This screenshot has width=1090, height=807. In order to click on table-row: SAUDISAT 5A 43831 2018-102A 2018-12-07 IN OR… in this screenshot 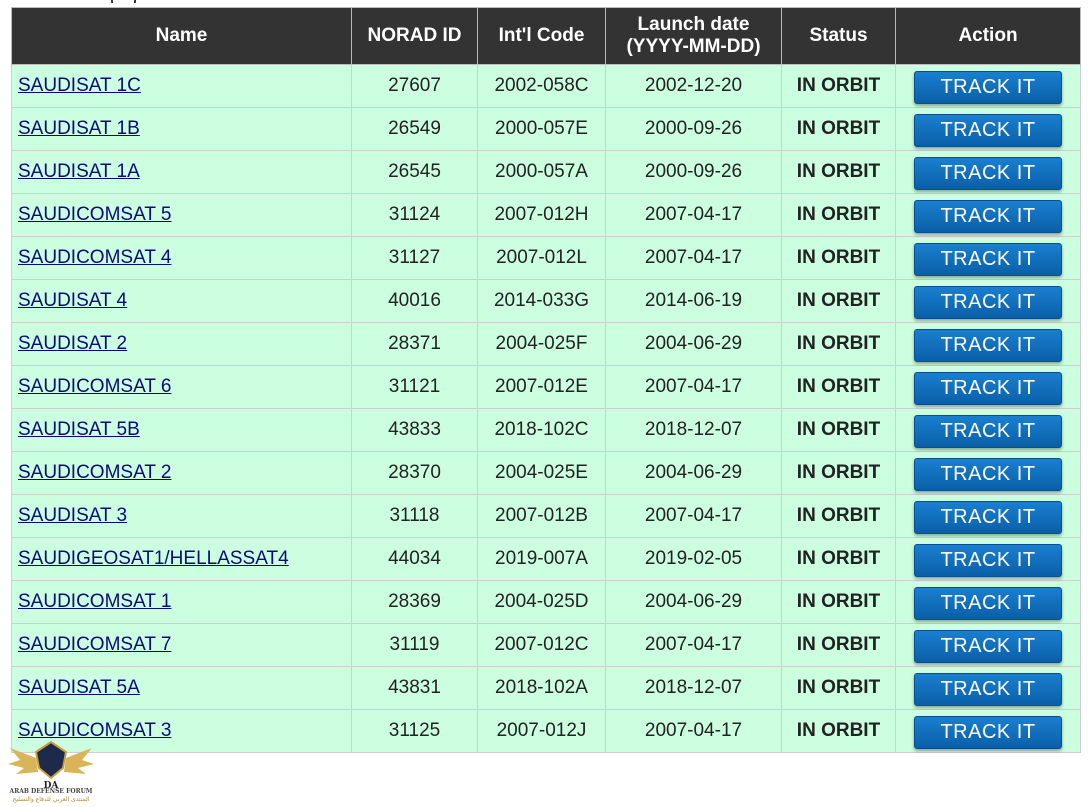, I will do `click(546, 688)`.